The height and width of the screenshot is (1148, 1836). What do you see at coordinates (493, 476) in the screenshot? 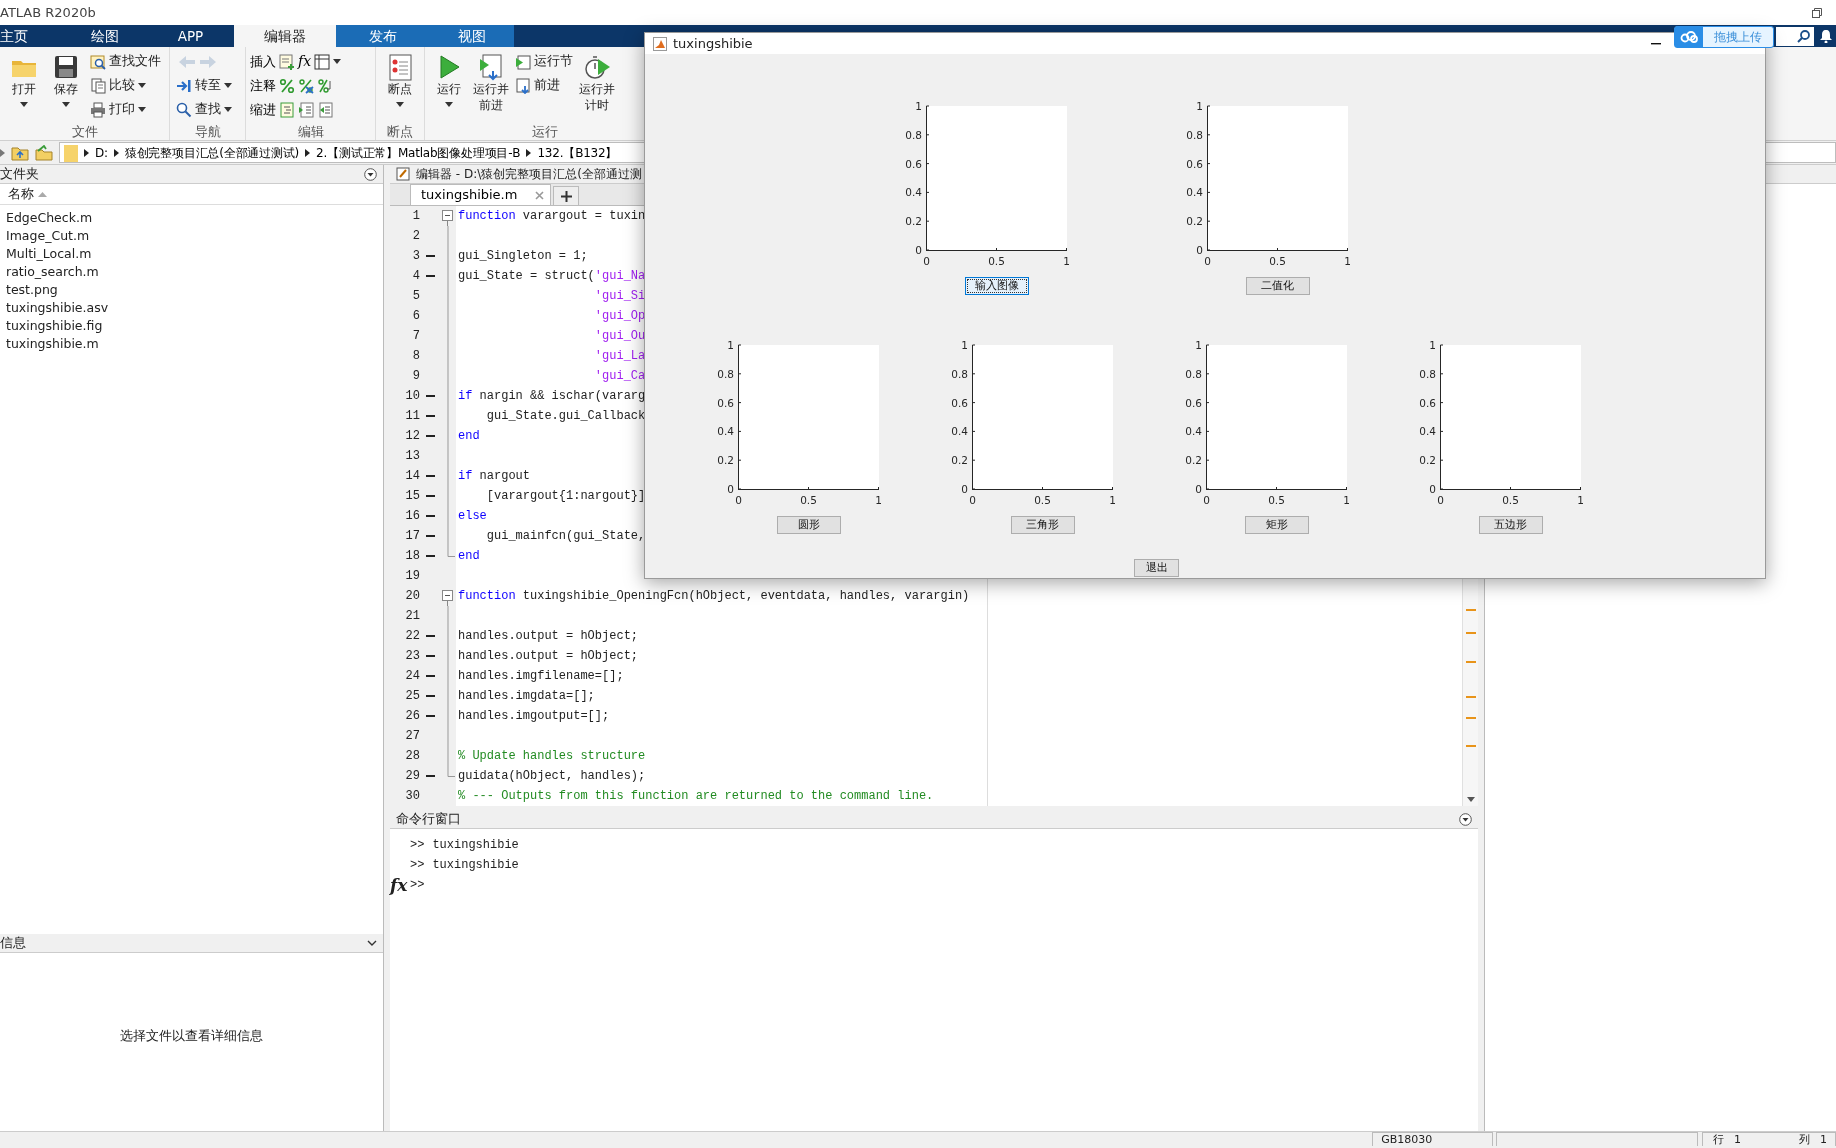
I see `code-line: if nargout` at bounding box center [493, 476].